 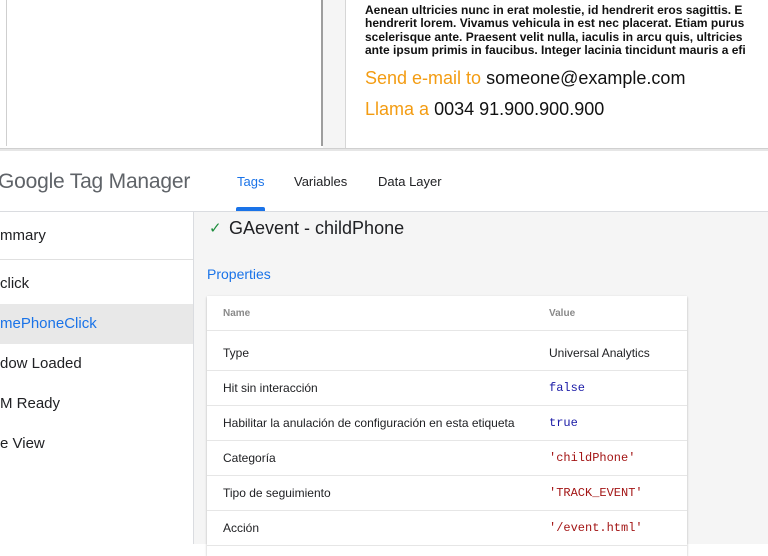 What do you see at coordinates (397, 109) in the screenshot?
I see `phone-label: Llama a` at bounding box center [397, 109].